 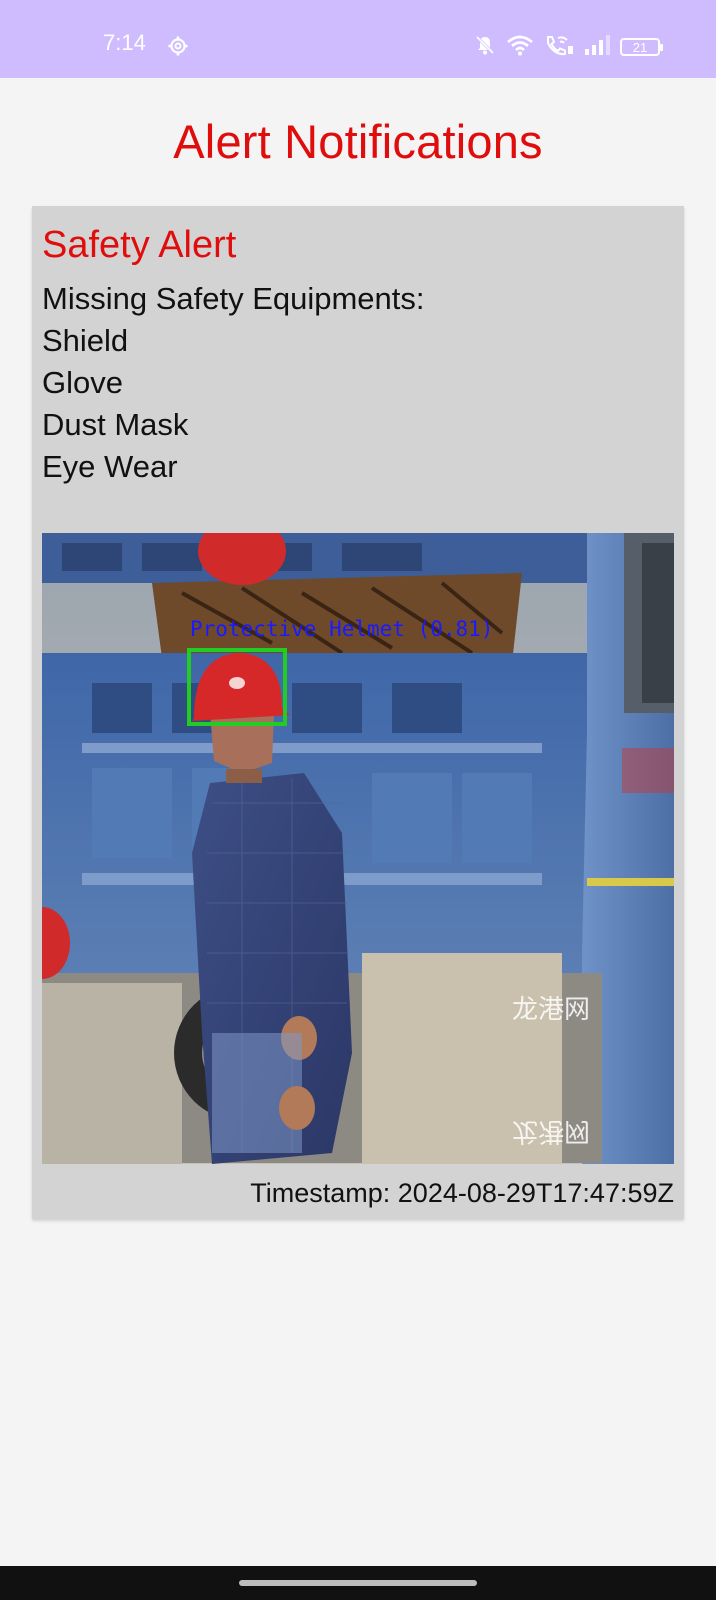 I want to click on missing-item: Shield, so click(x=85, y=340).